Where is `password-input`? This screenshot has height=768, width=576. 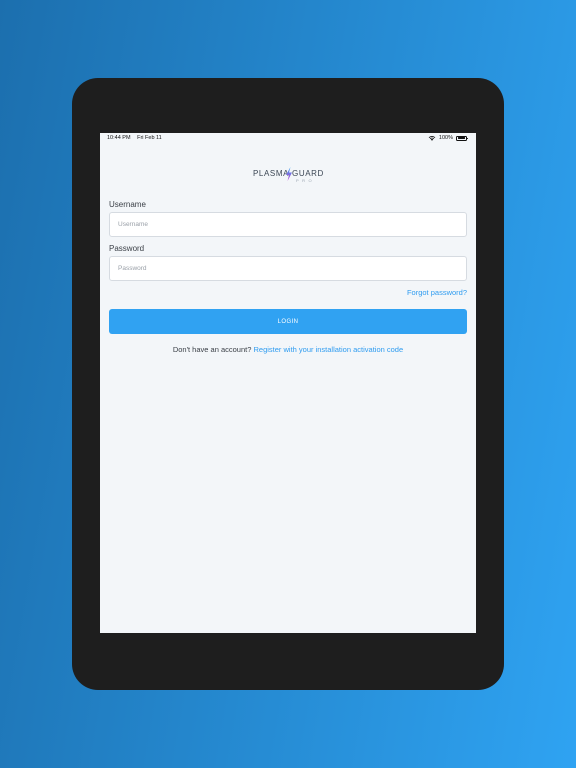
password-input is located at coordinates (288, 268).